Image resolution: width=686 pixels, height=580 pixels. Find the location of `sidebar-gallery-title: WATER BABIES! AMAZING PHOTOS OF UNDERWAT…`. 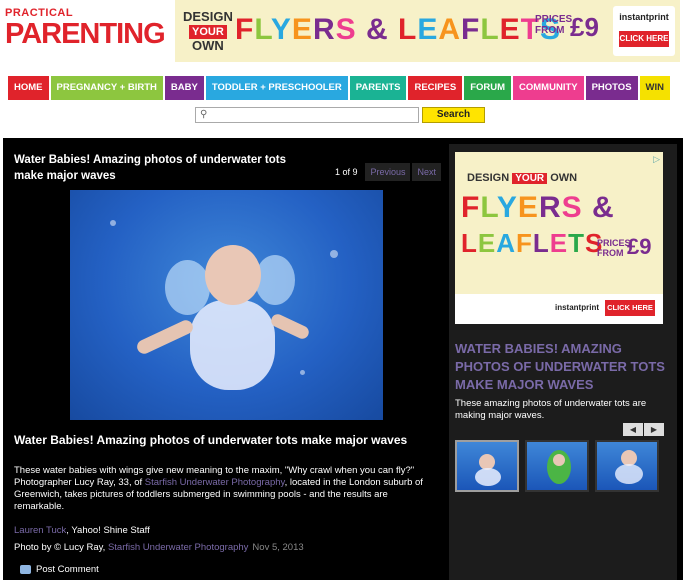

sidebar-gallery-title: WATER BABIES! AMAZING PHOTOS OF UNDERWAT… is located at coordinates (562, 367).